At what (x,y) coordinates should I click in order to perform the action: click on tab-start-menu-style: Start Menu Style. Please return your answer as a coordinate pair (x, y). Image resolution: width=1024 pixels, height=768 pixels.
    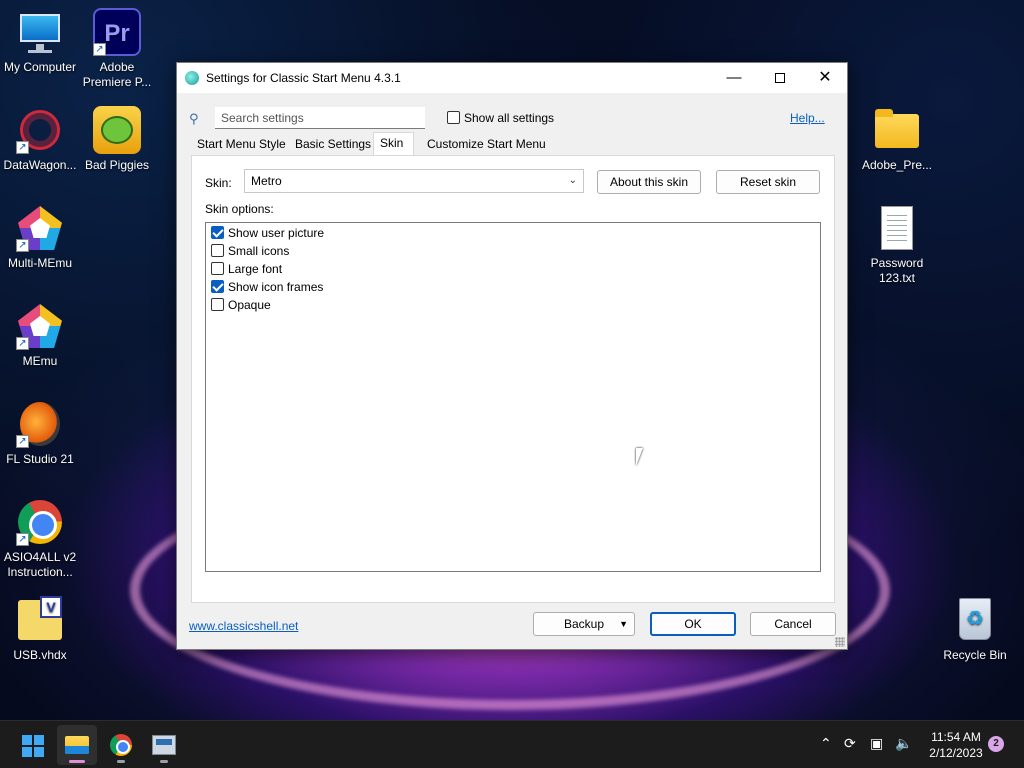
    Looking at the image, I should click on (241, 145).